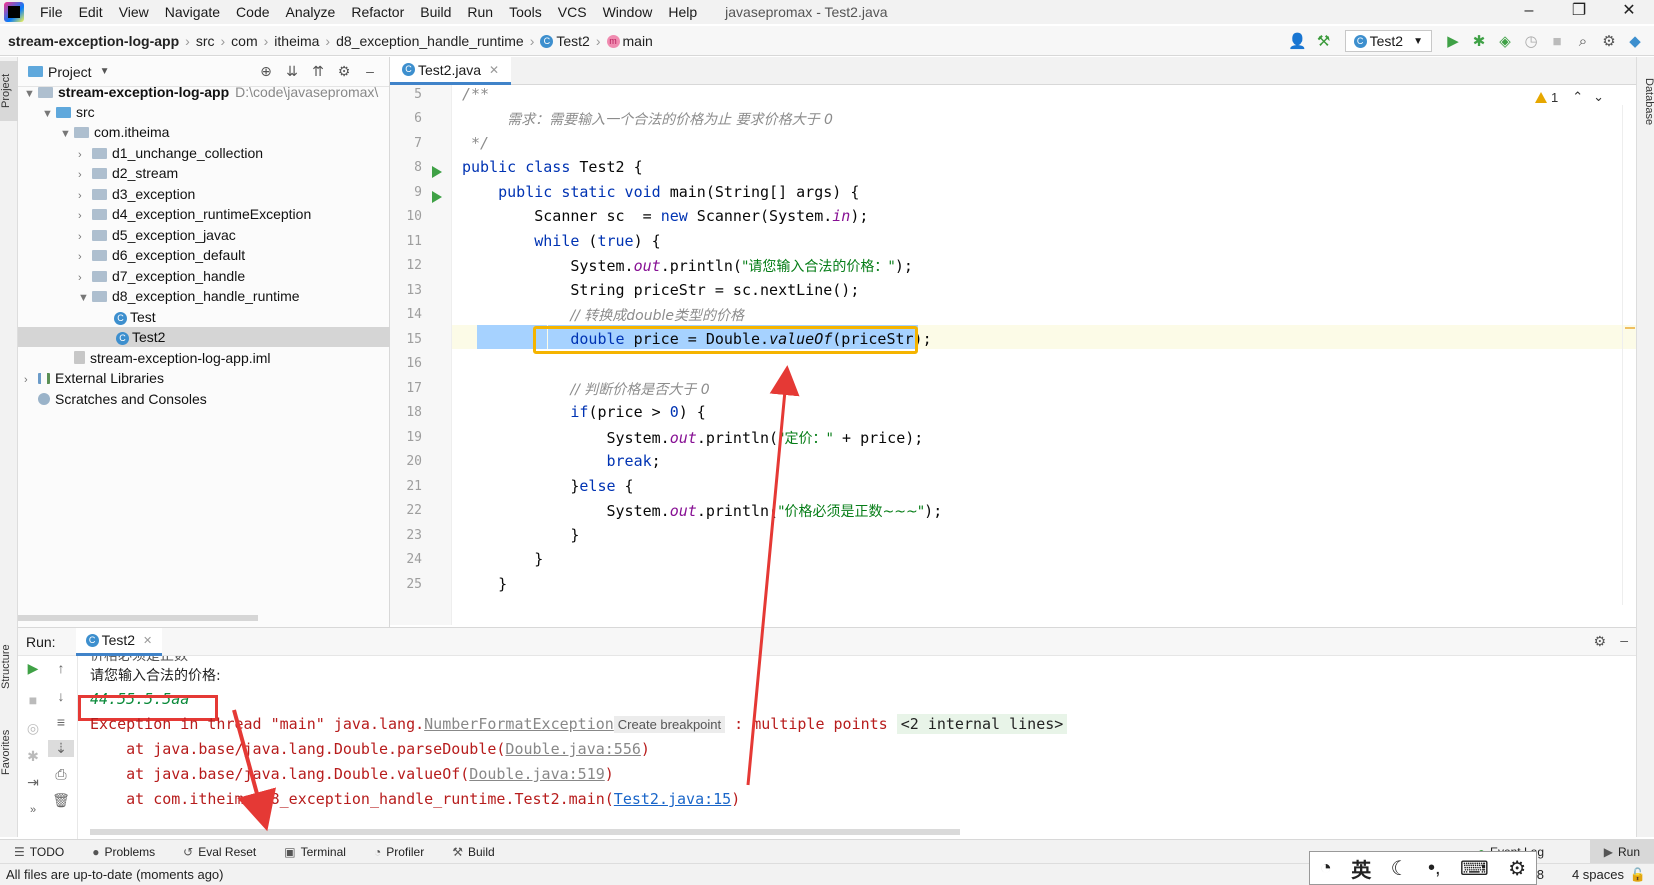  I want to click on tool-tab-terminal: ▣ Terminal, so click(315, 852).